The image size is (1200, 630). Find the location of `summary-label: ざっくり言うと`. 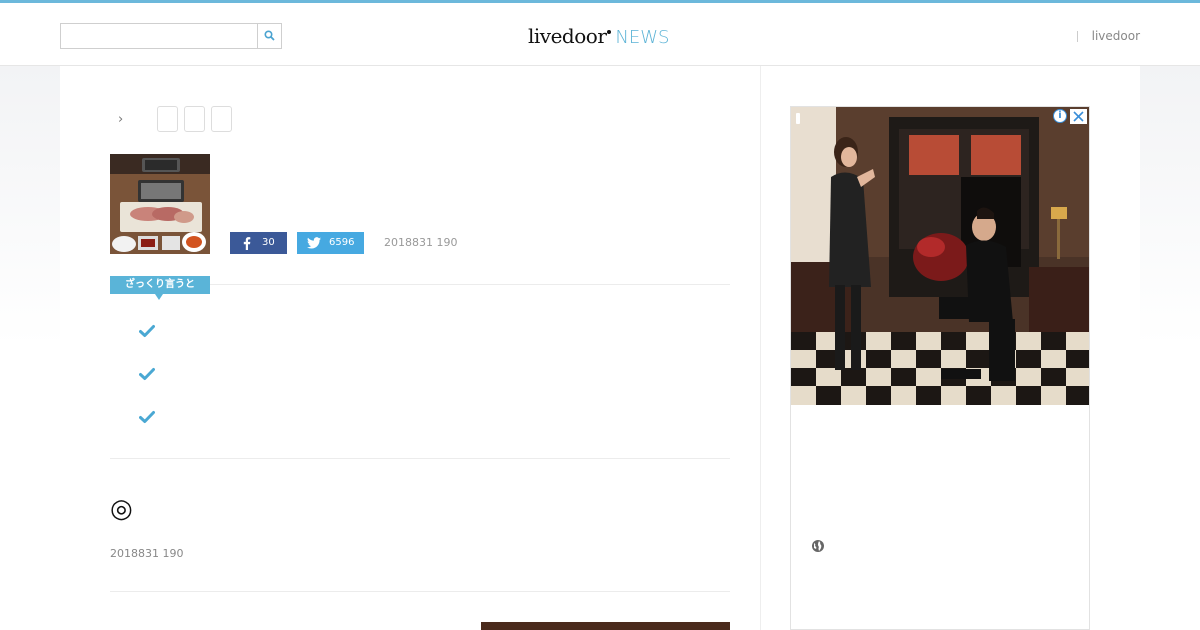

summary-label: ざっくり言うと is located at coordinates (160, 288).